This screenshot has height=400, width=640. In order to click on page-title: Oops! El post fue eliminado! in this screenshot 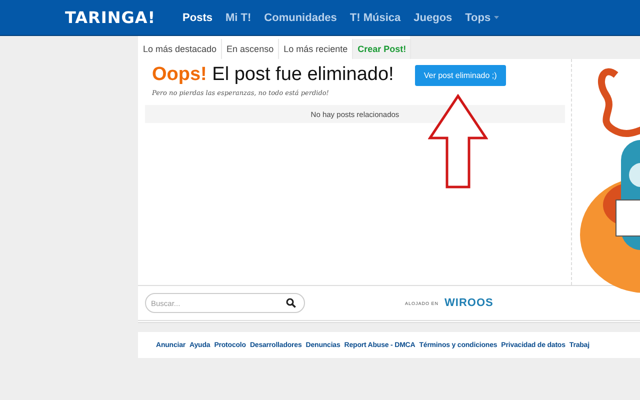, I will do `click(273, 75)`.